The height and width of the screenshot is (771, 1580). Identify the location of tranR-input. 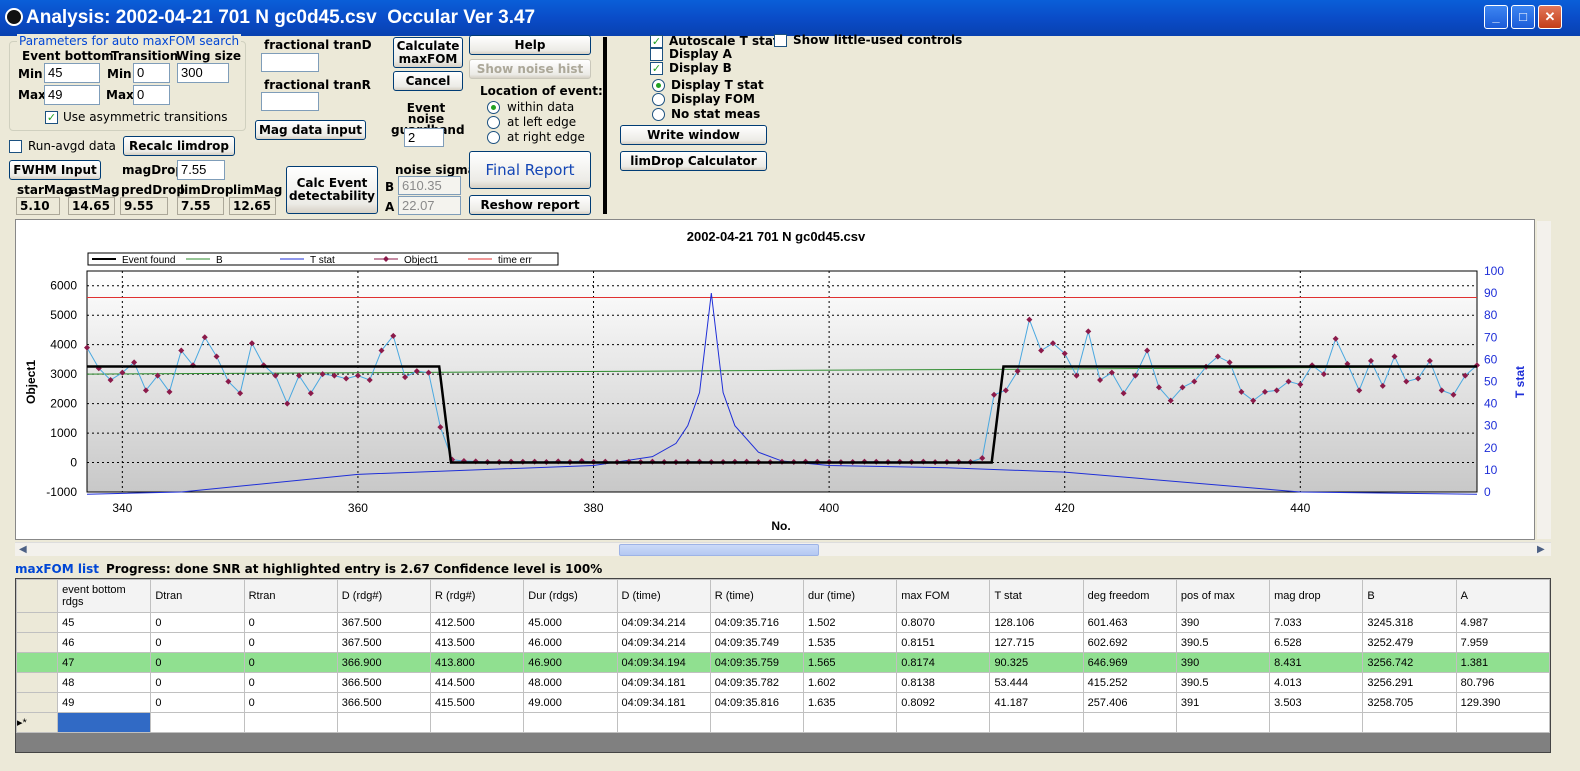
(290, 101).